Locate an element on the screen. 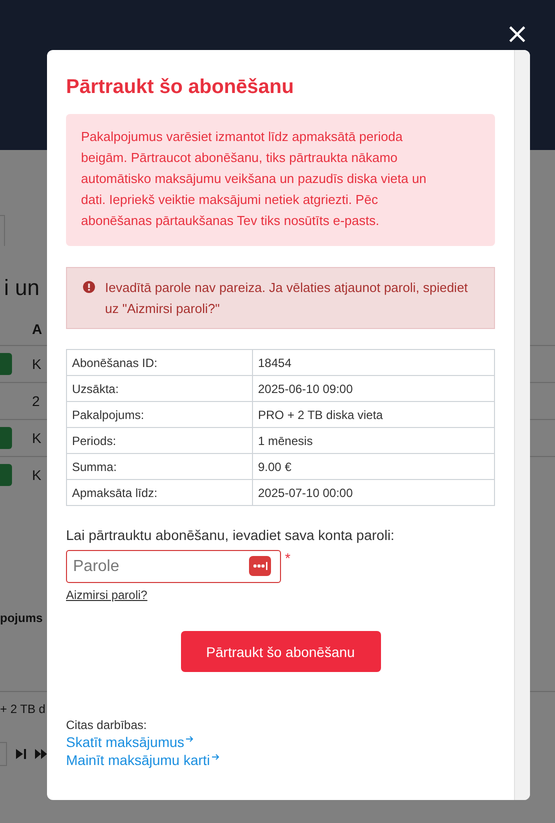  forgot-password-link: Aizmirsi paroli? is located at coordinates (107, 595).